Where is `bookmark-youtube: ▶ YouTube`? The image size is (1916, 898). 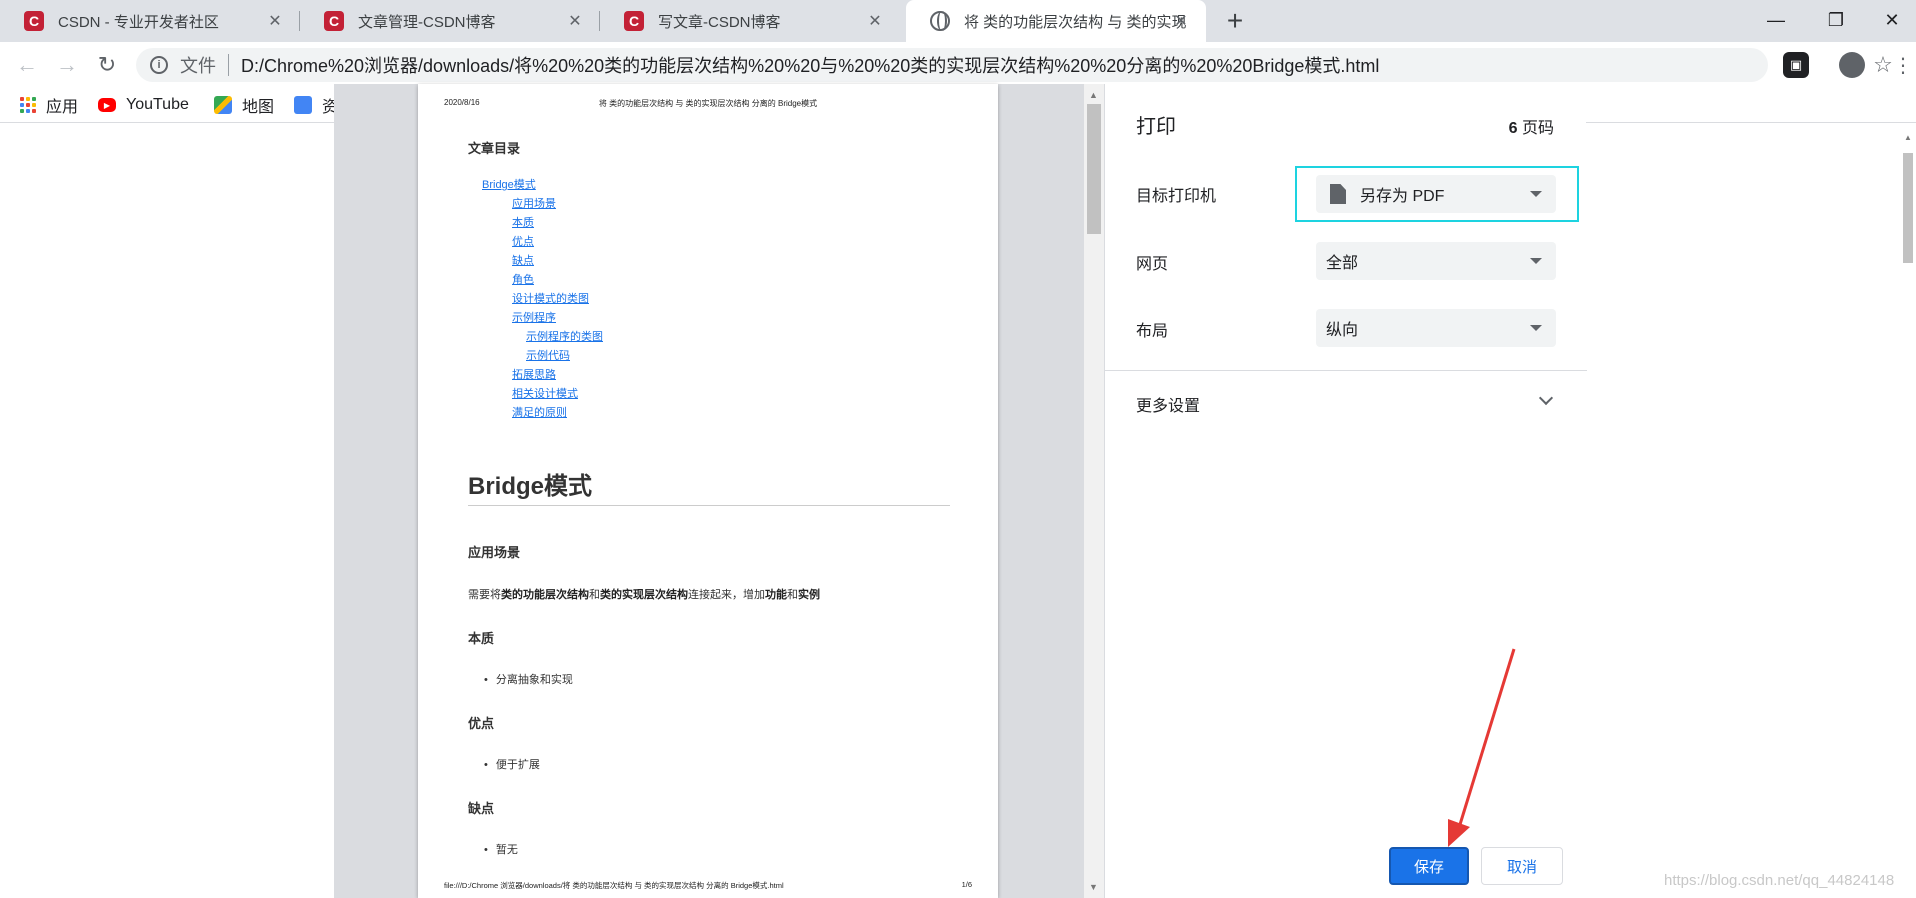 bookmark-youtube: ▶ YouTube is located at coordinates (143, 105).